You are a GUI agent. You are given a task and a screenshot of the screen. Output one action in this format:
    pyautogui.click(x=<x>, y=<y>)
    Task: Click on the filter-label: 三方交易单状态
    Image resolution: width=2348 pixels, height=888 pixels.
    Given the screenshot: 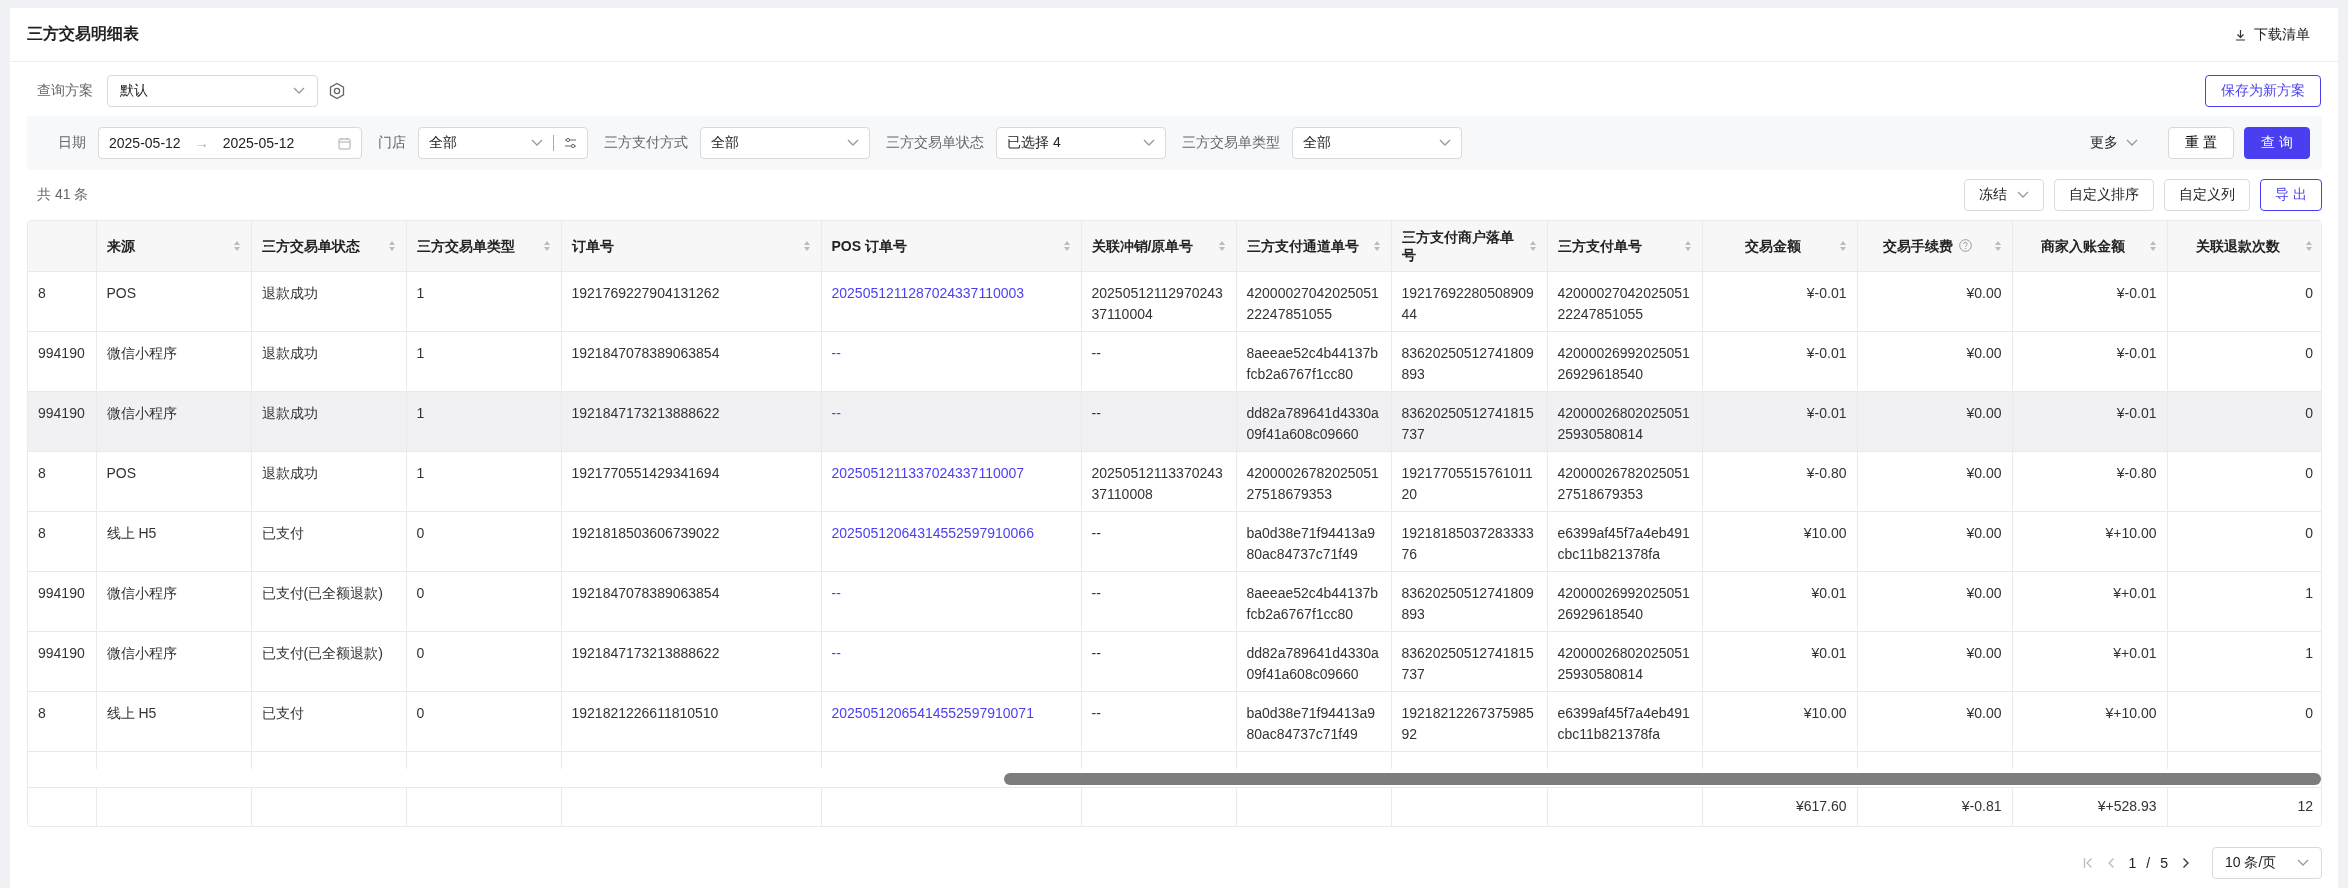 What is the action you would take?
    pyautogui.click(x=935, y=143)
    